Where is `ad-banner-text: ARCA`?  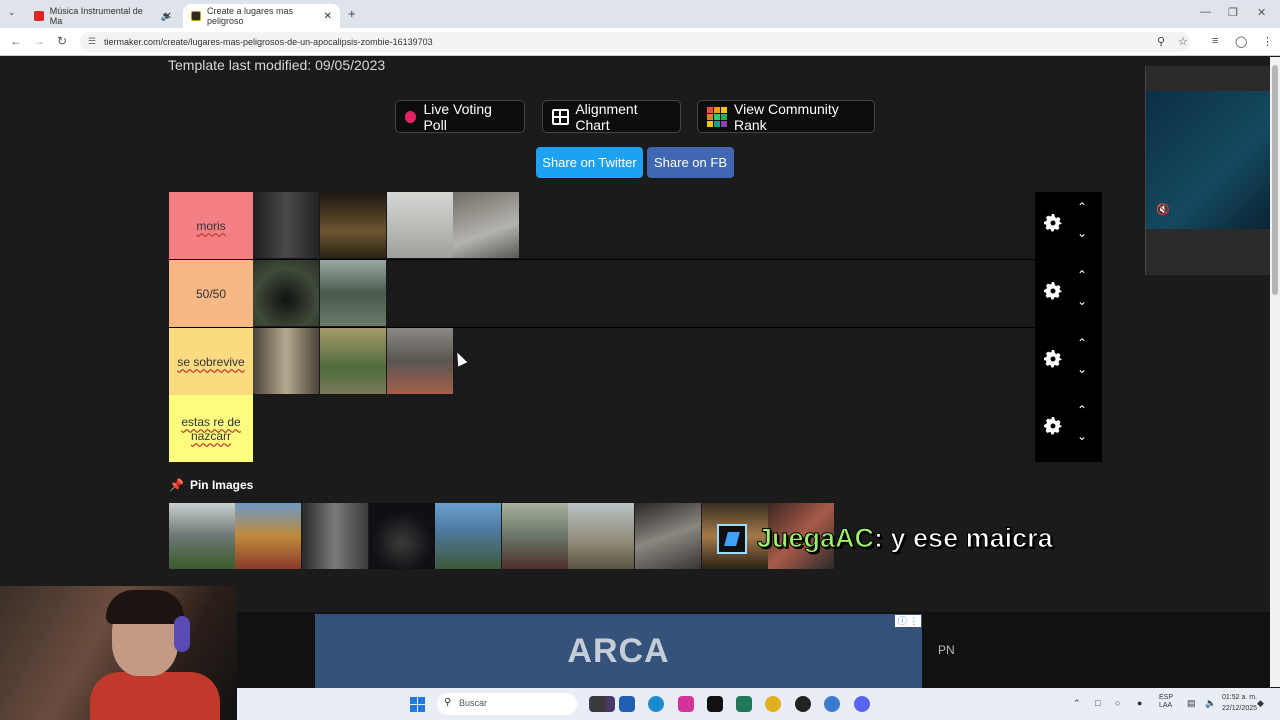
ad-banner-text: ARCA is located at coordinates (618, 650).